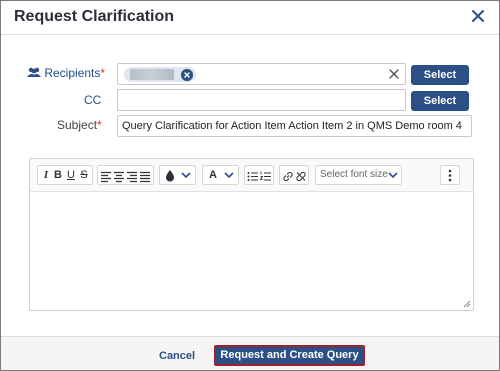 The image size is (500, 371). Describe the element at coordinates (170, 176) in the screenshot. I see `text-color-icon` at that location.